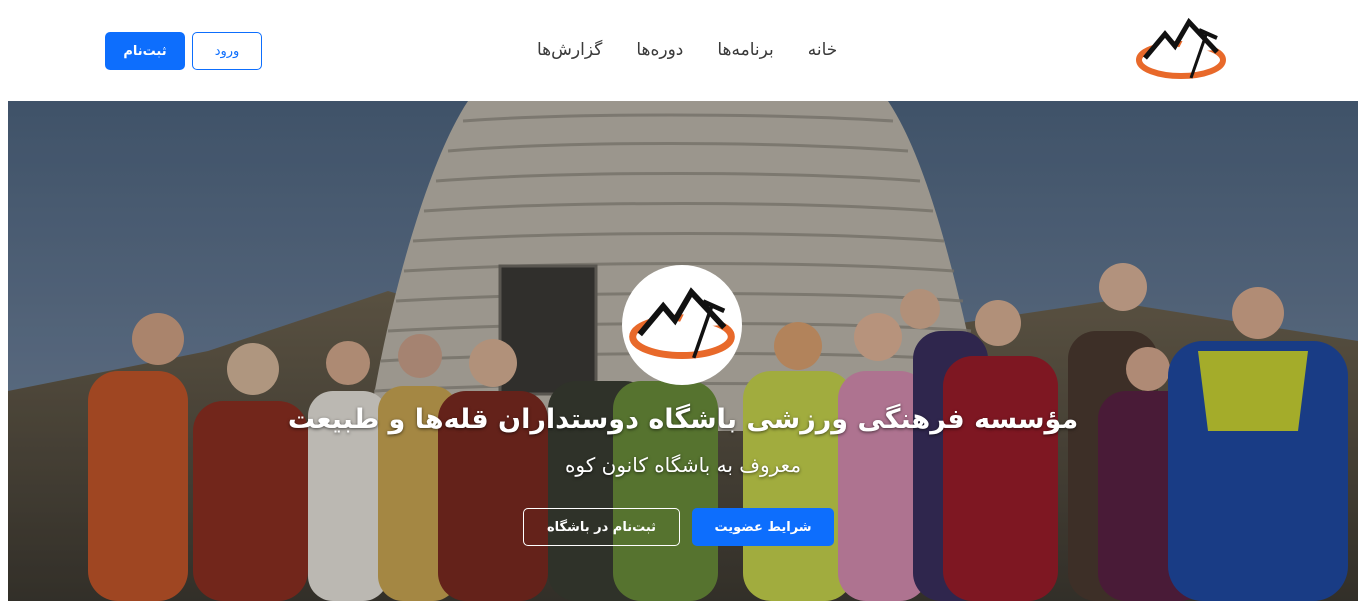 This screenshot has height=601, width=1361. What do you see at coordinates (227, 51) in the screenshot?
I see `login-button: ورود` at bounding box center [227, 51].